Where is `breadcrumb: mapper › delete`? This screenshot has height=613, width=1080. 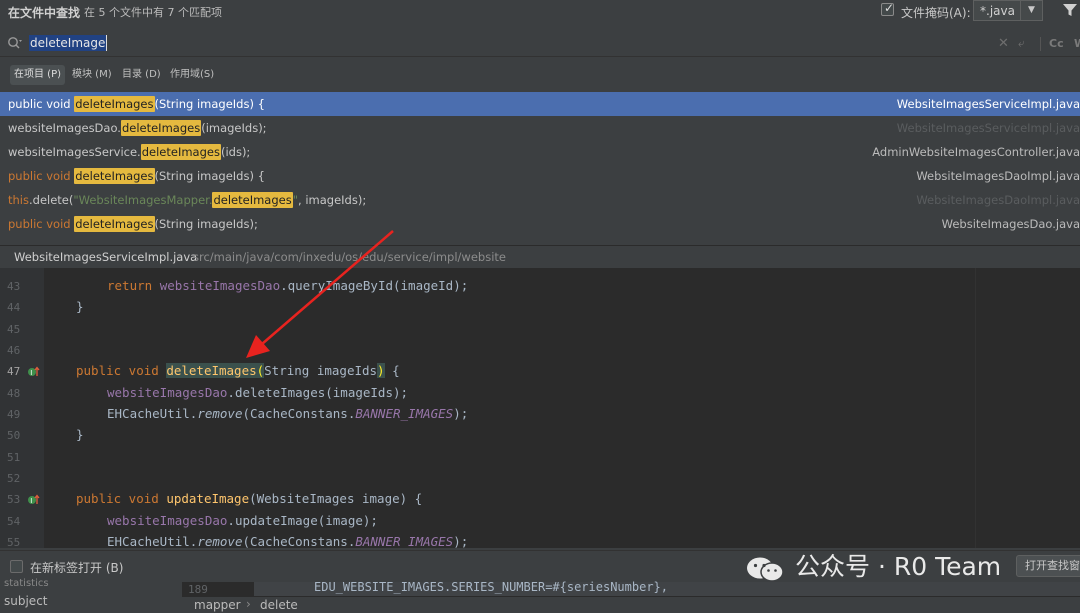 breadcrumb: mapper › delete is located at coordinates (631, 605).